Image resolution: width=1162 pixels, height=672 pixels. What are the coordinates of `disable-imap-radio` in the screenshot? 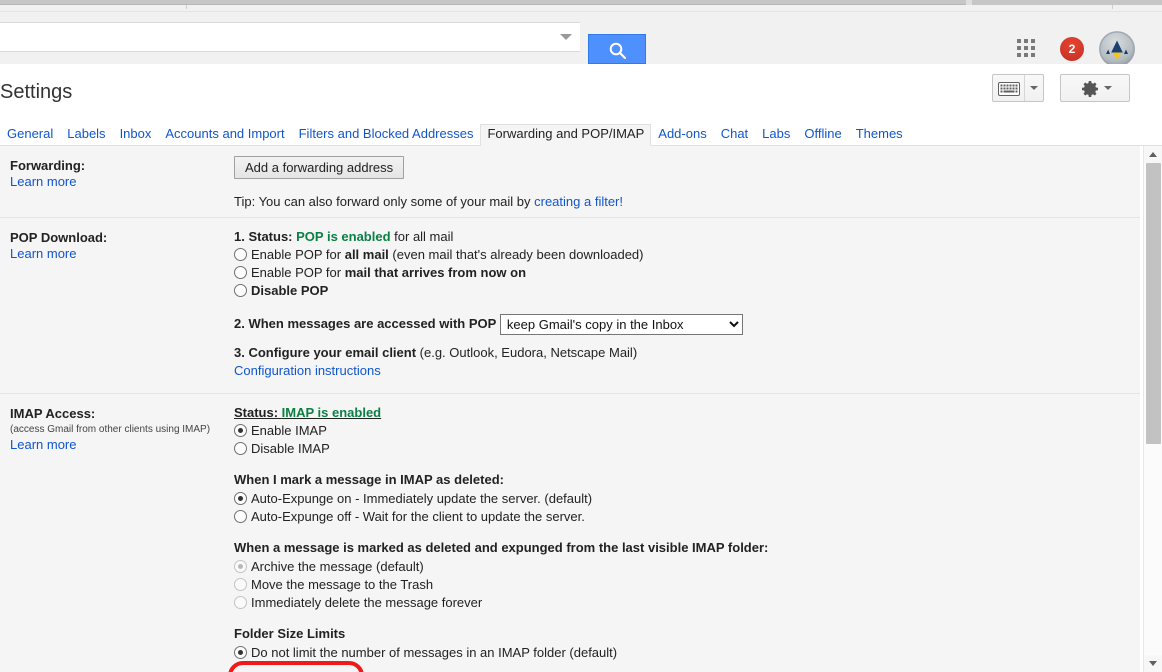 It's located at (240, 448).